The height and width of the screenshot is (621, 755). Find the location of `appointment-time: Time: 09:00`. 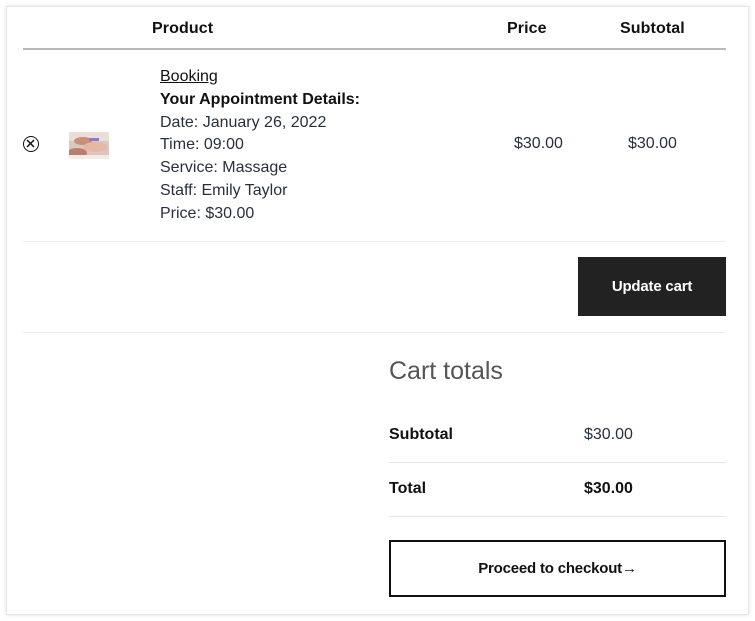

appointment-time: Time: 09:00 is located at coordinates (202, 145).